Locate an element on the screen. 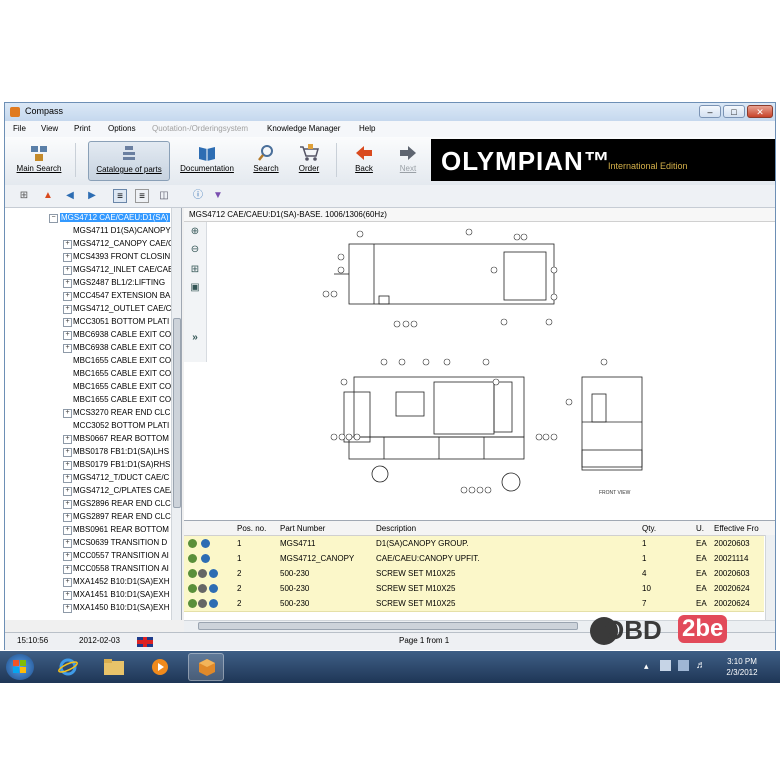  tray-volume-icon: ♬ is located at coordinates (701, 665).